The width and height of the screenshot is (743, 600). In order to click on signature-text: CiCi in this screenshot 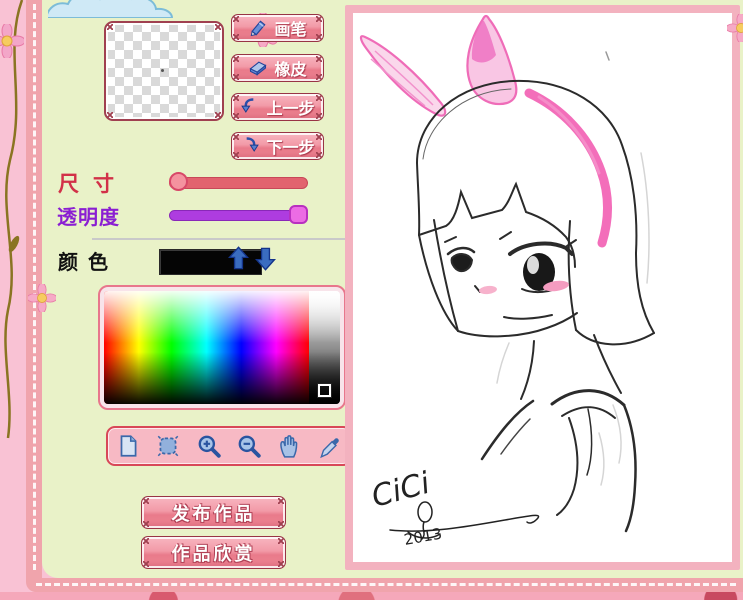, I will do `click(401, 490)`.